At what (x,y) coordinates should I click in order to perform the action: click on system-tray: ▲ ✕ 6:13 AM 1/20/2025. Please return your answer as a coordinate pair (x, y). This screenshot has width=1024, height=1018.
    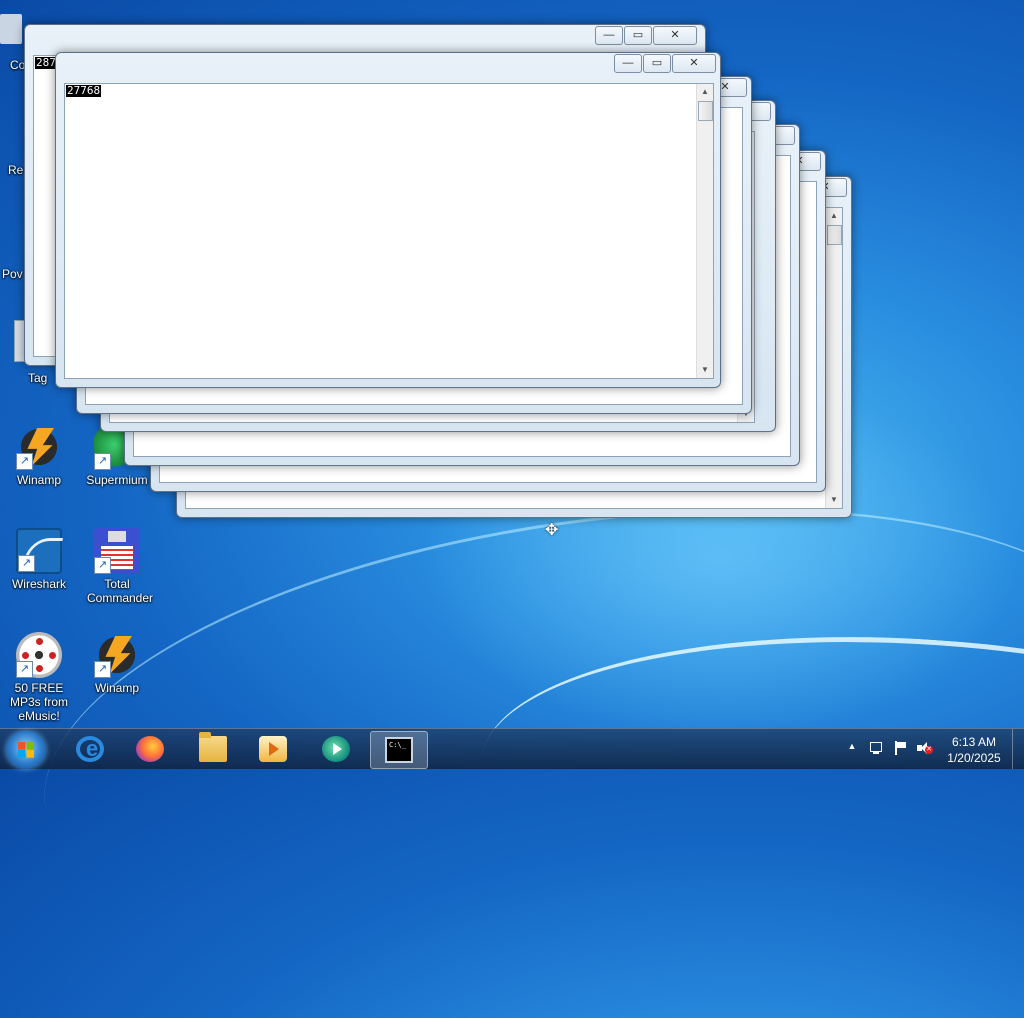
    Looking at the image, I should click on (932, 749).